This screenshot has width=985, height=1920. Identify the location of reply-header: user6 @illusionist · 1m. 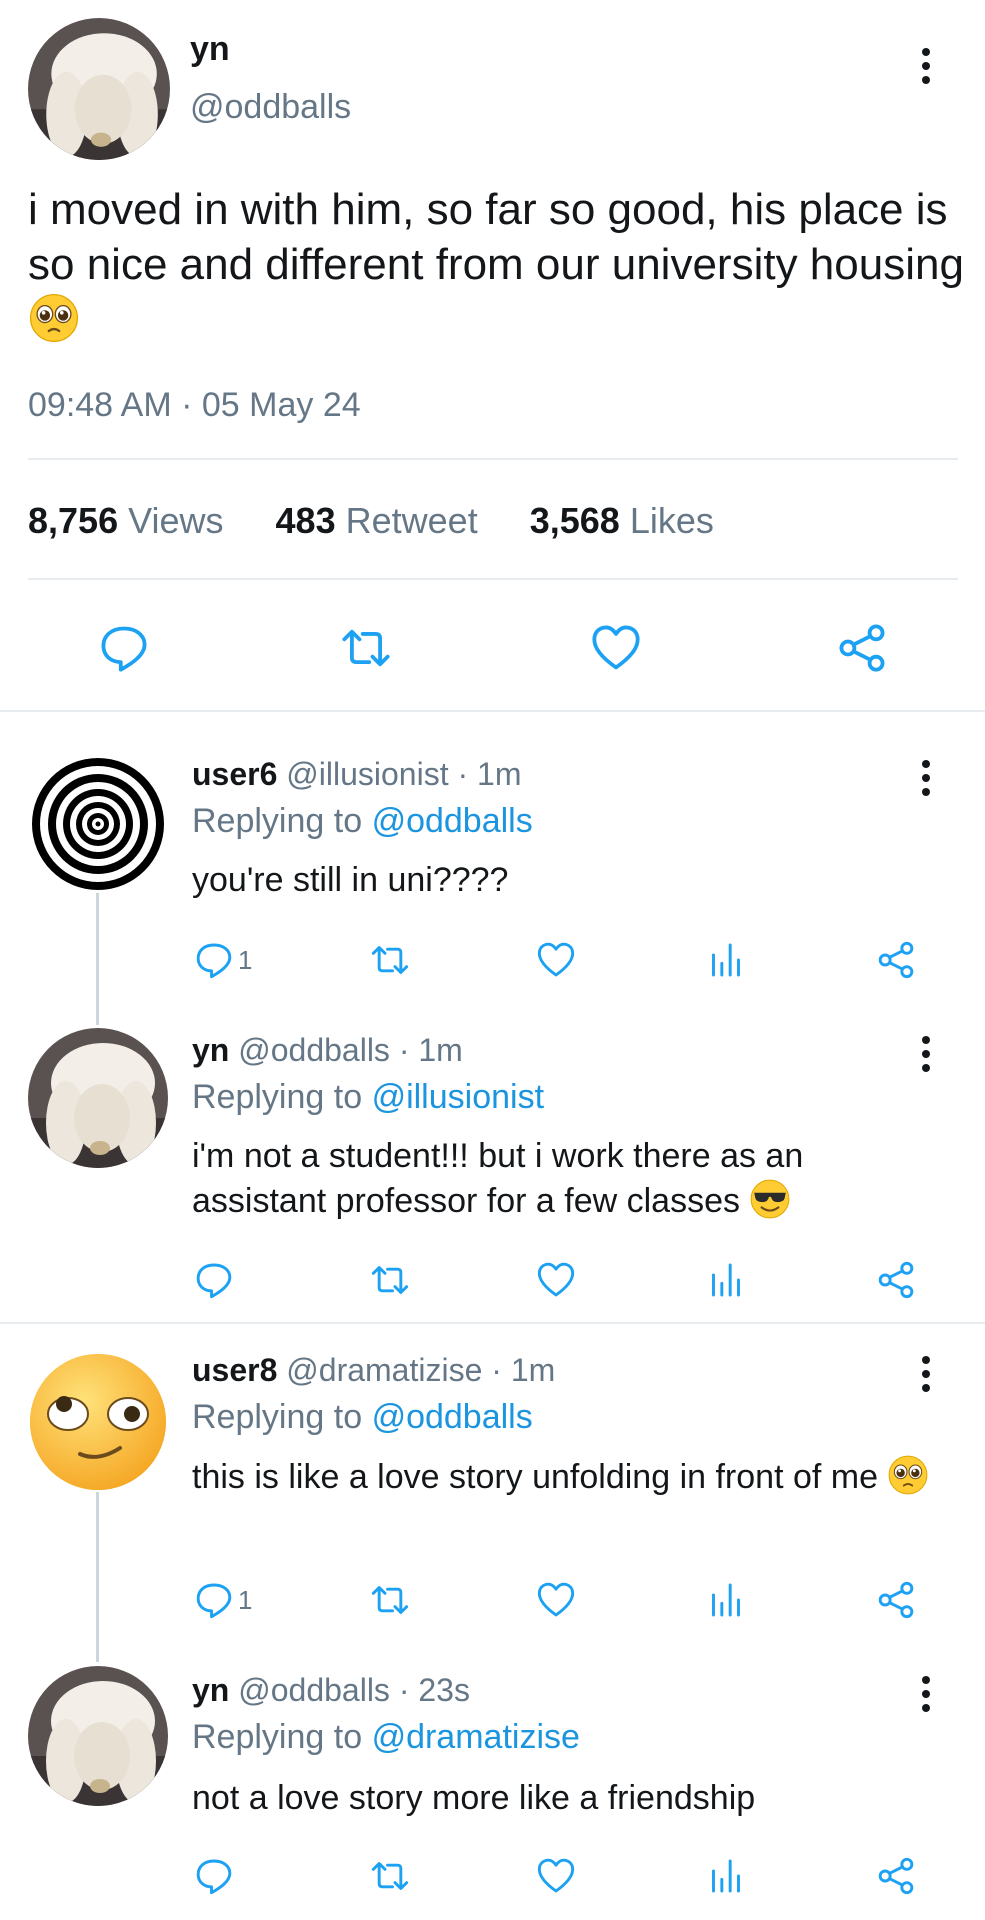
(356, 774).